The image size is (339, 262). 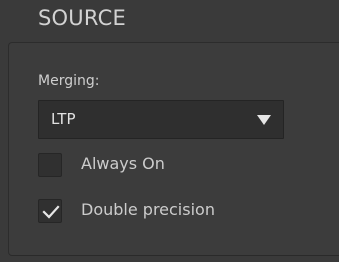 What do you see at coordinates (161, 119) in the screenshot?
I see `merging-dropdown: LTP` at bounding box center [161, 119].